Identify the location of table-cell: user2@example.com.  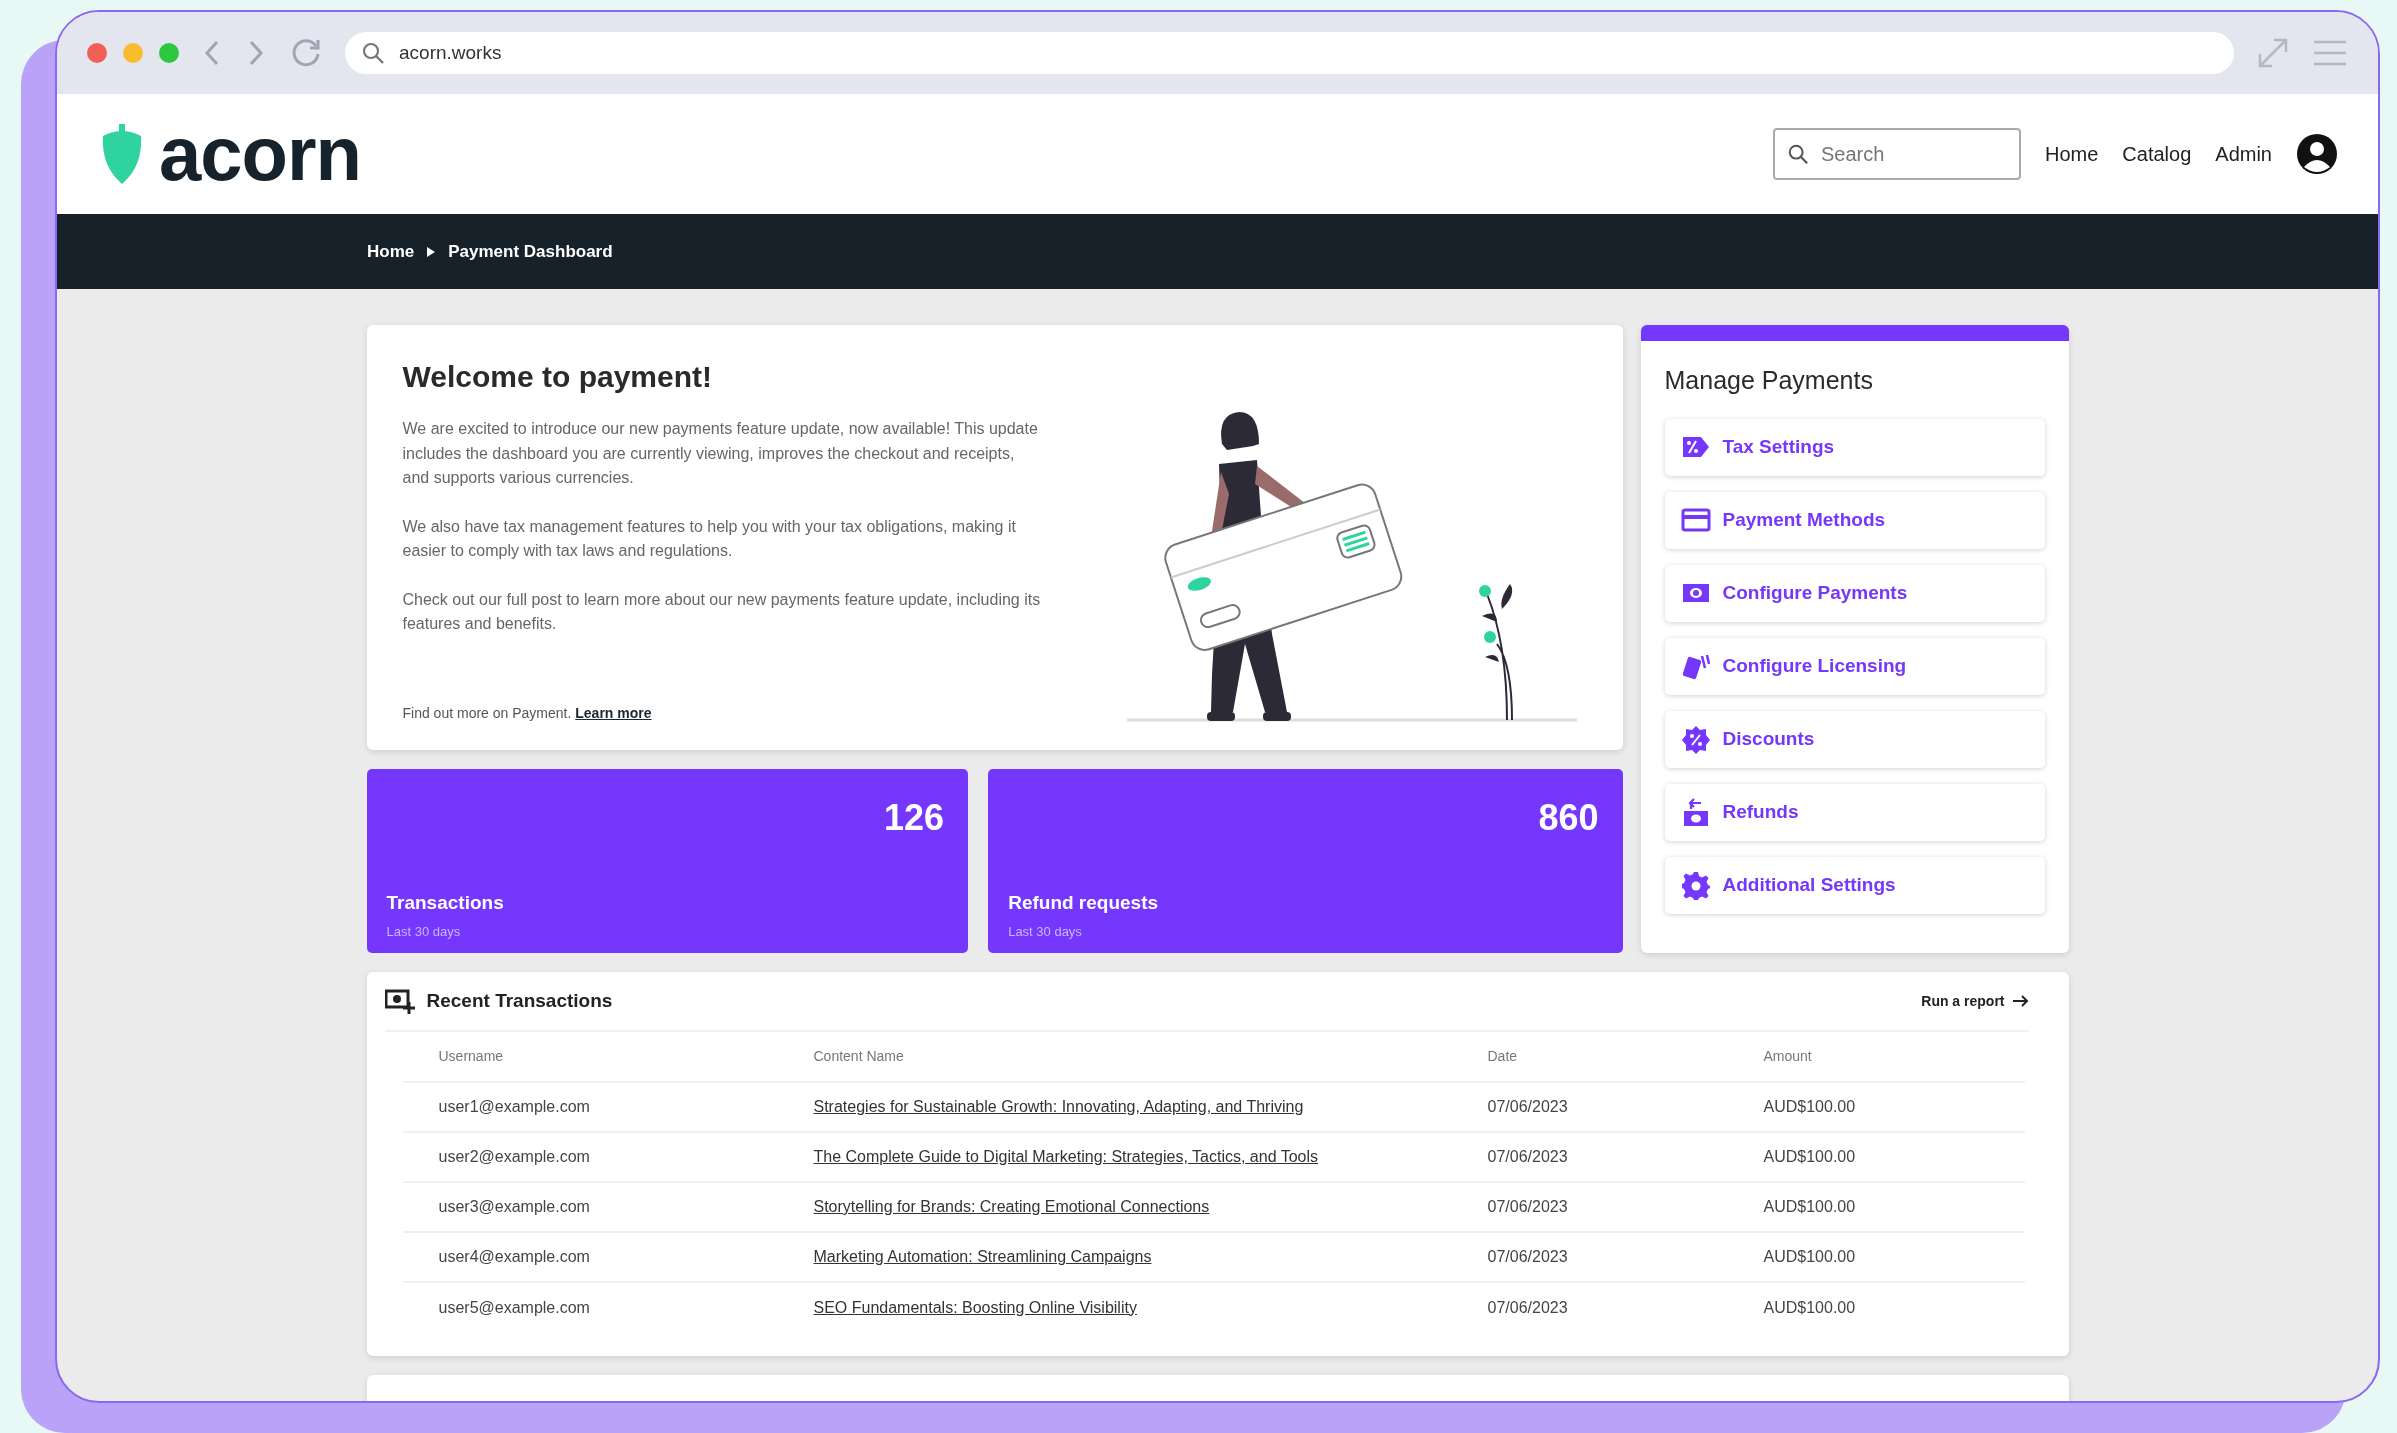
(590, 1157).